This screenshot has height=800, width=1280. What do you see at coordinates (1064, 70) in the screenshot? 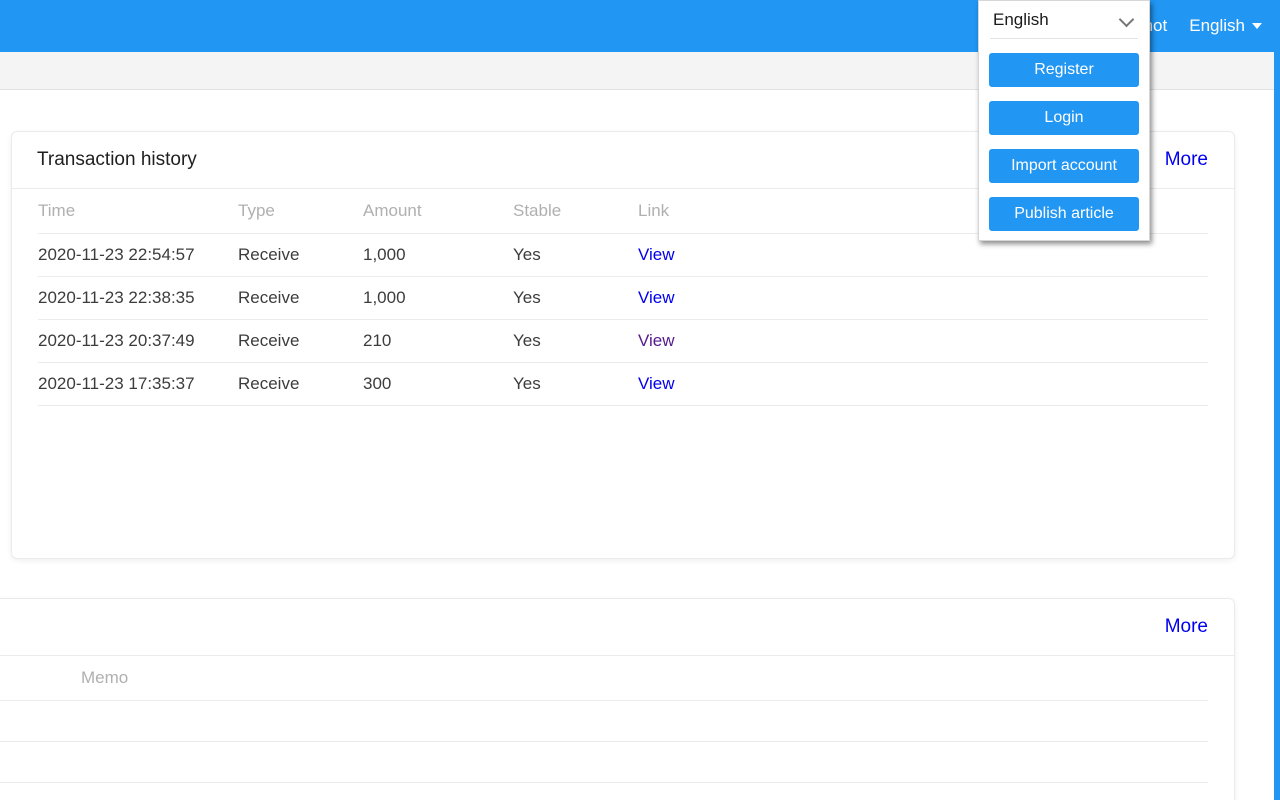
I see `register-button: Register` at bounding box center [1064, 70].